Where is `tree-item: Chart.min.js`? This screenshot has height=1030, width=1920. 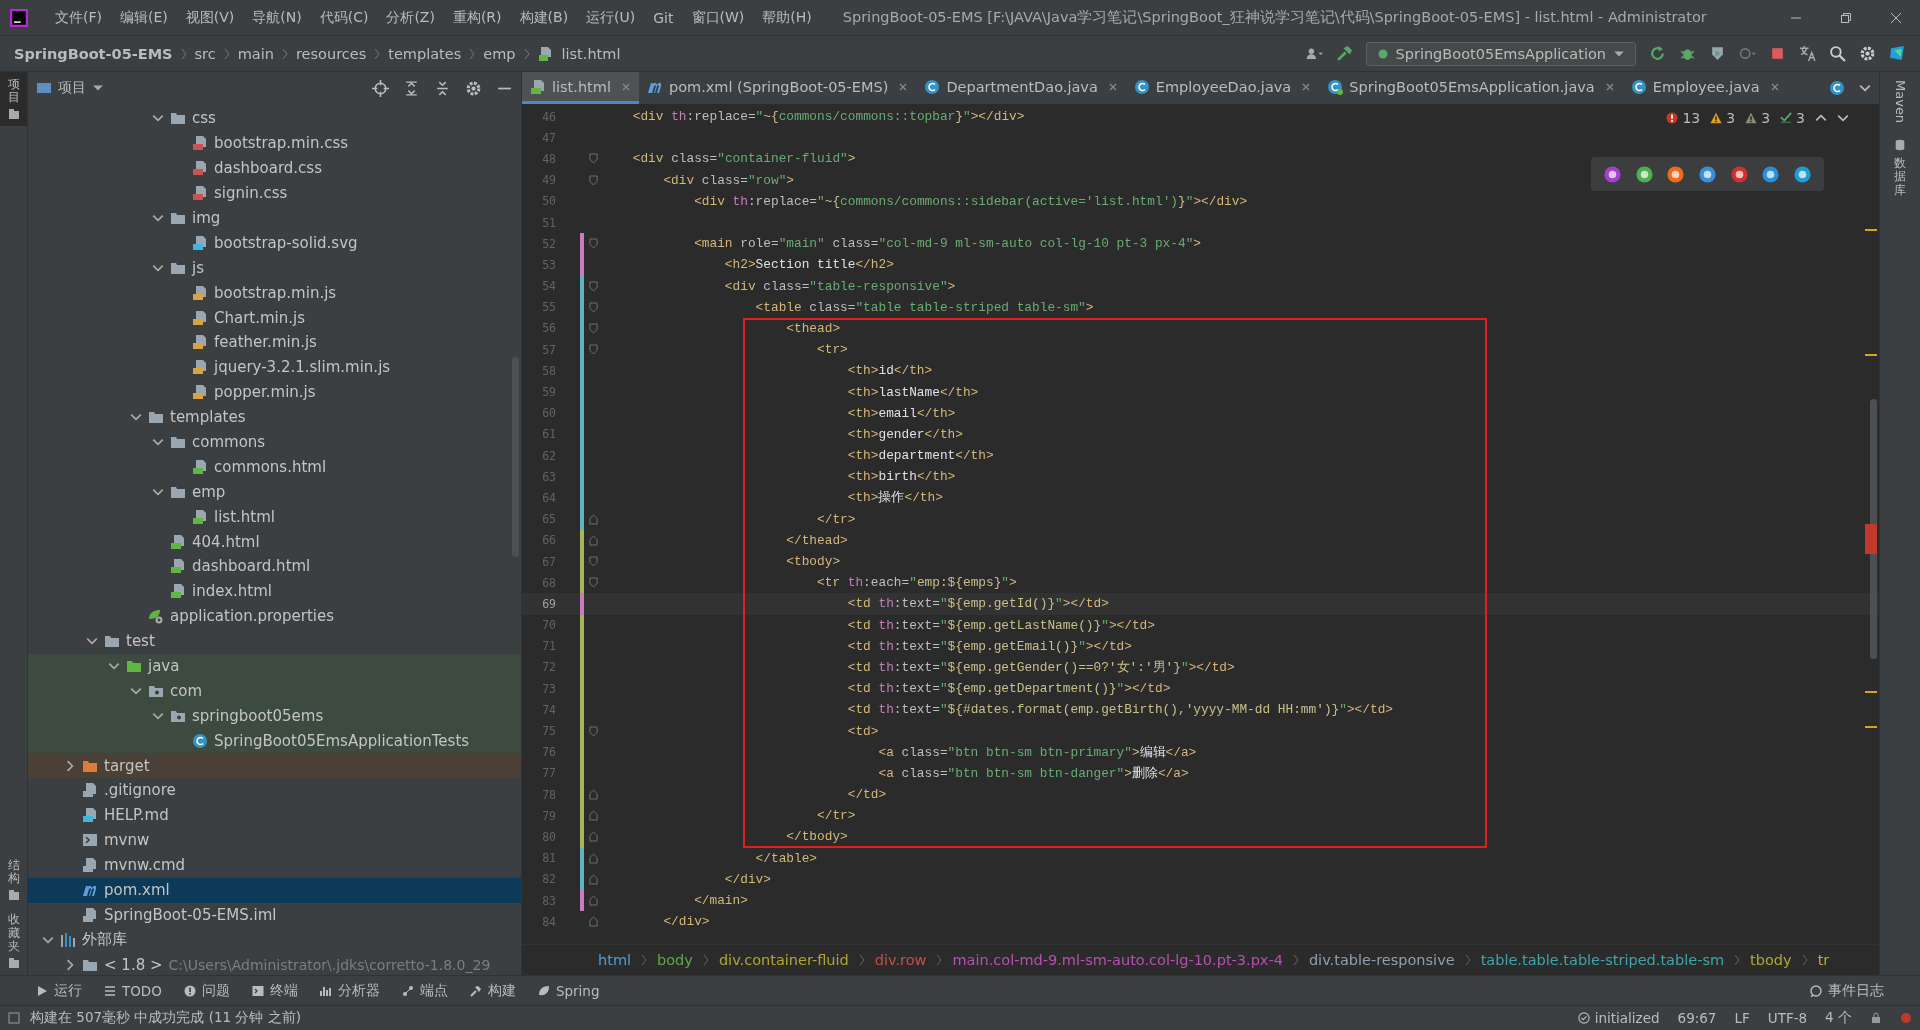
tree-item: Chart.min.js is located at coordinates (274, 317).